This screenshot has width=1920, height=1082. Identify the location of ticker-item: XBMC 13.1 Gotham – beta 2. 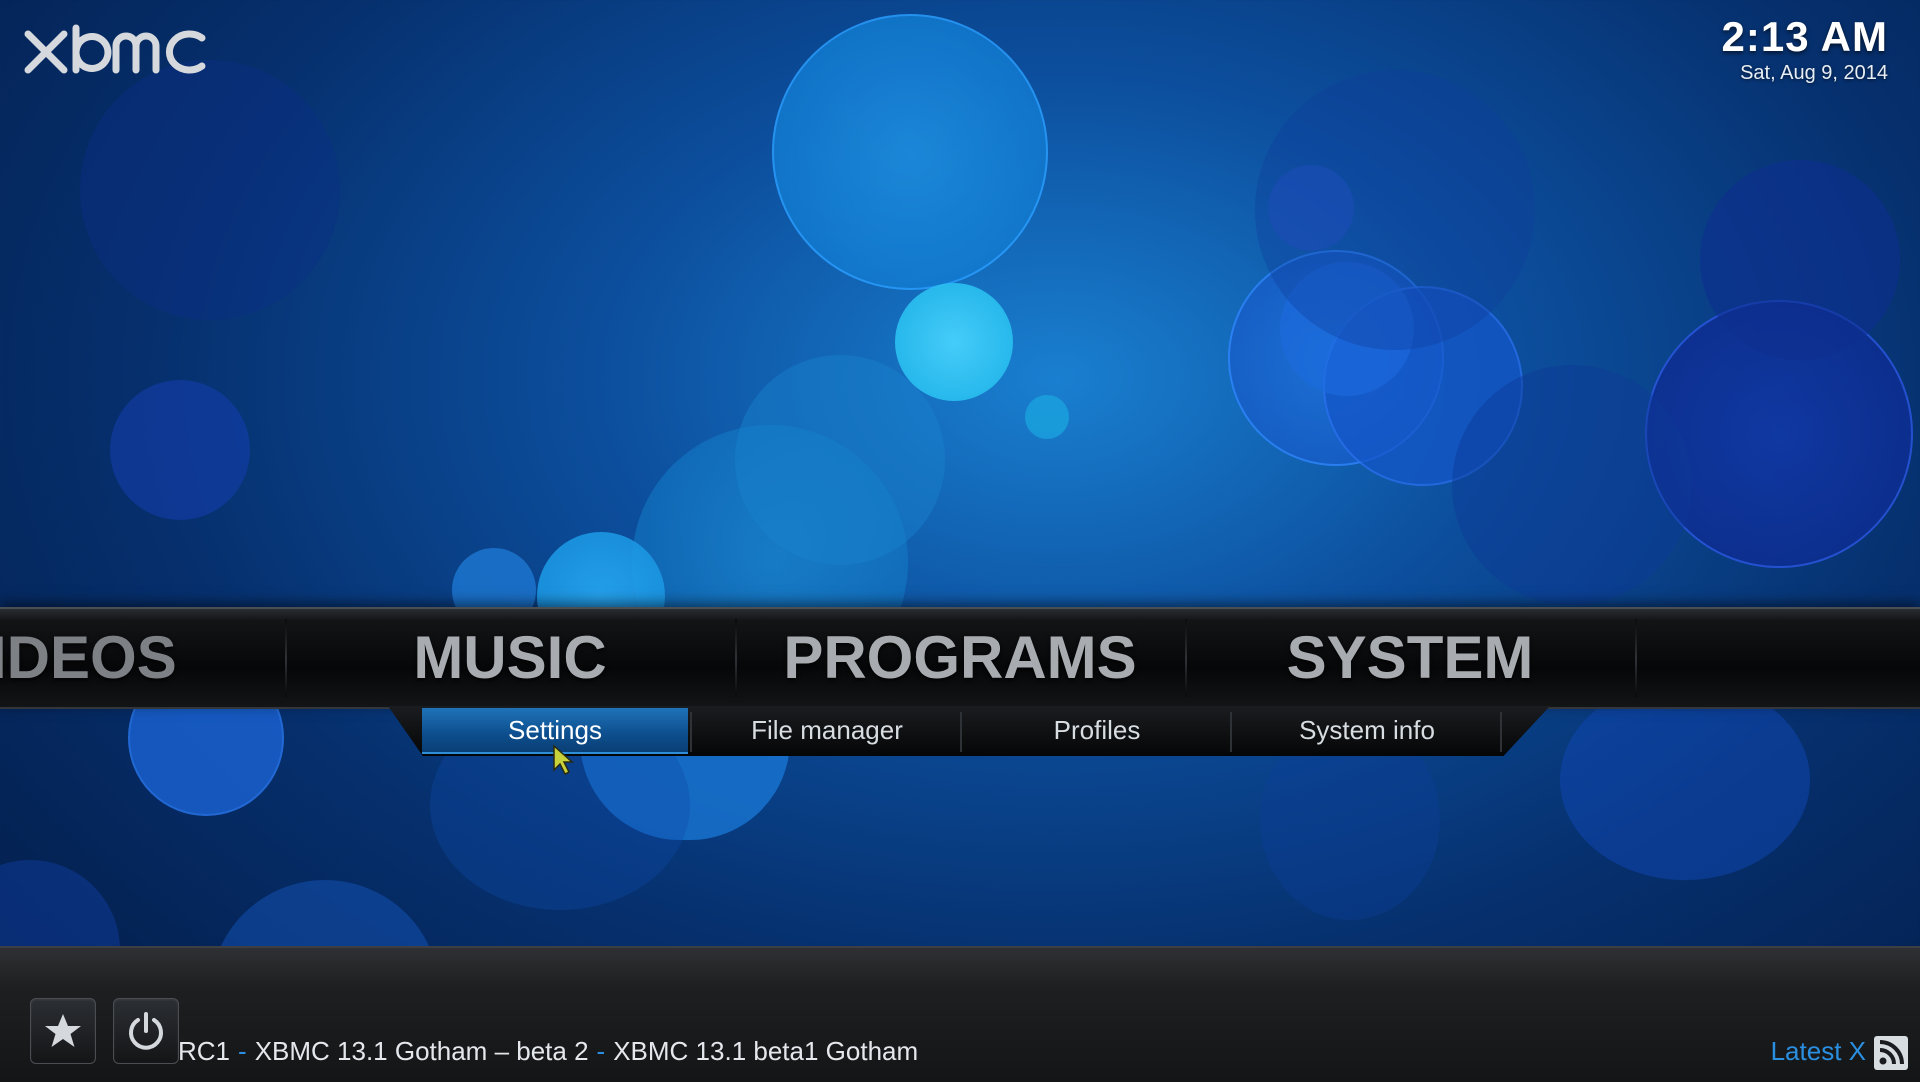
(421, 1051).